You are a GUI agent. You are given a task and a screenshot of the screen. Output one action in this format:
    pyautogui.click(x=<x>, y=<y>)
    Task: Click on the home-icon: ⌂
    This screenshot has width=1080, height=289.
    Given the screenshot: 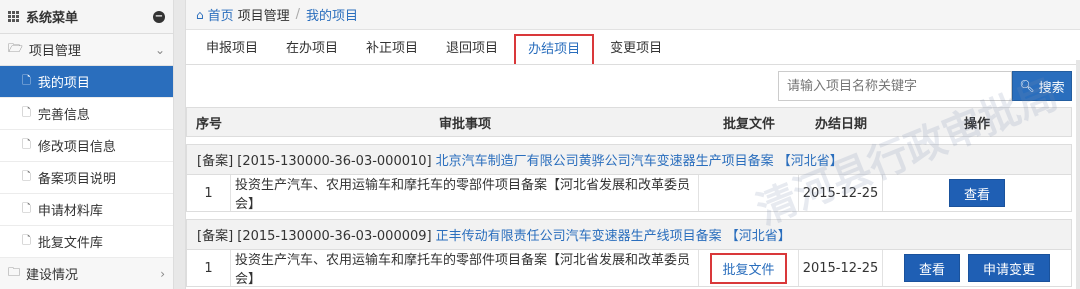 What is the action you would take?
    pyautogui.click(x=200, y=15)
    